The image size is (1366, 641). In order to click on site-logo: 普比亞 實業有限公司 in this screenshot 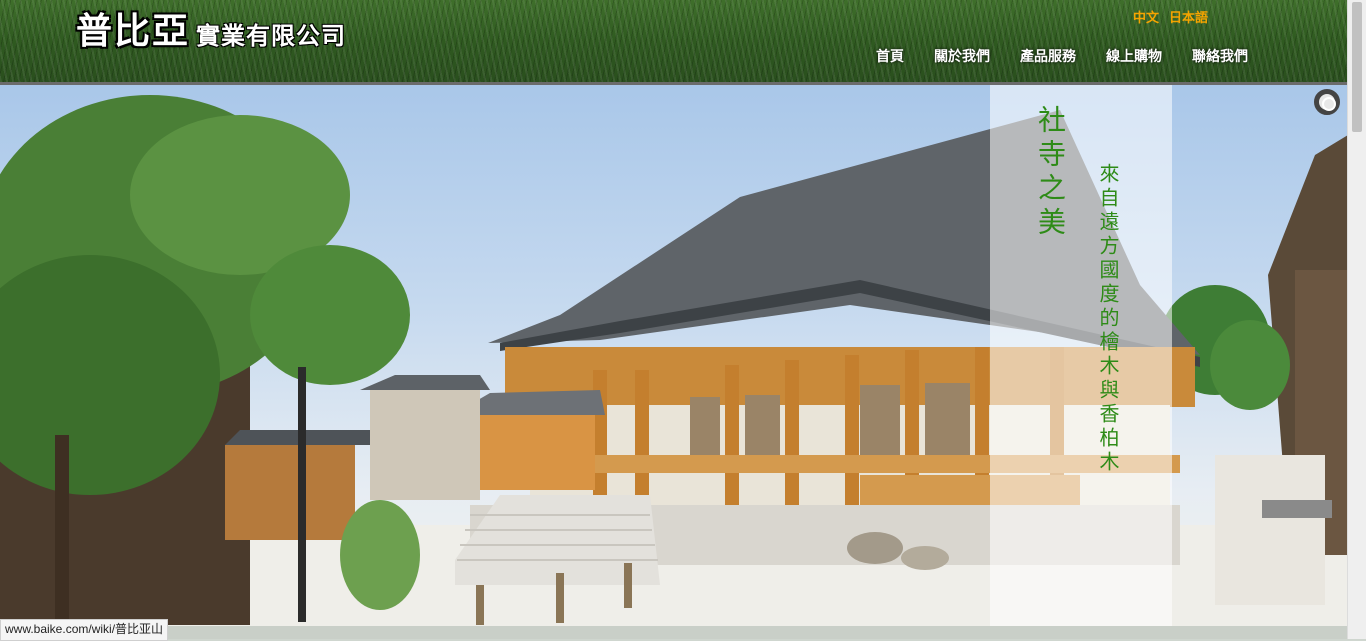, I will do `click(211, 32)`.